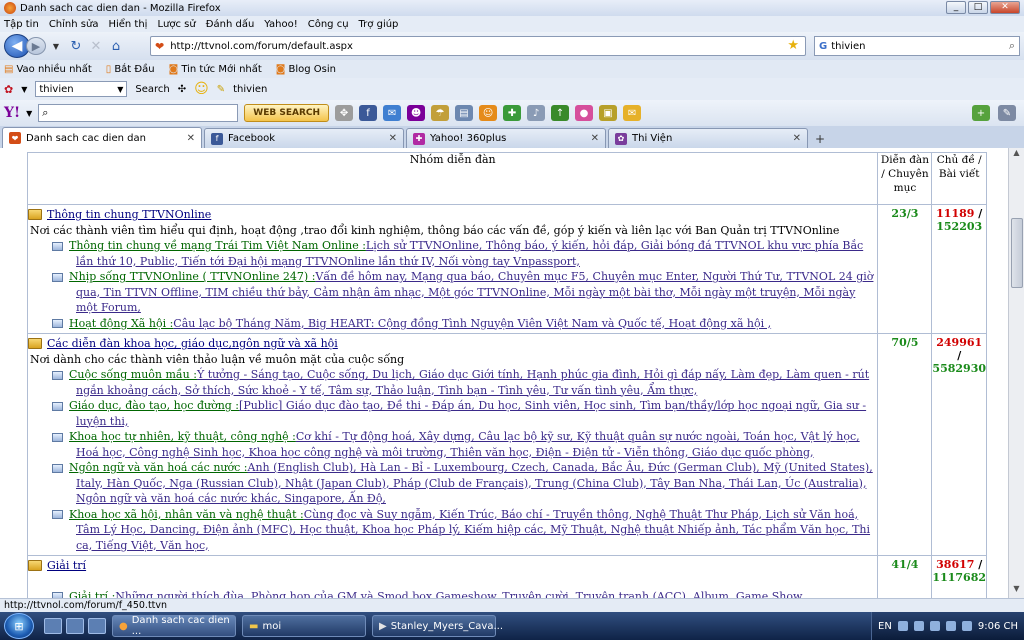 The image size is (1024, 640). I want to click on volume-icon, so click(934, 626).